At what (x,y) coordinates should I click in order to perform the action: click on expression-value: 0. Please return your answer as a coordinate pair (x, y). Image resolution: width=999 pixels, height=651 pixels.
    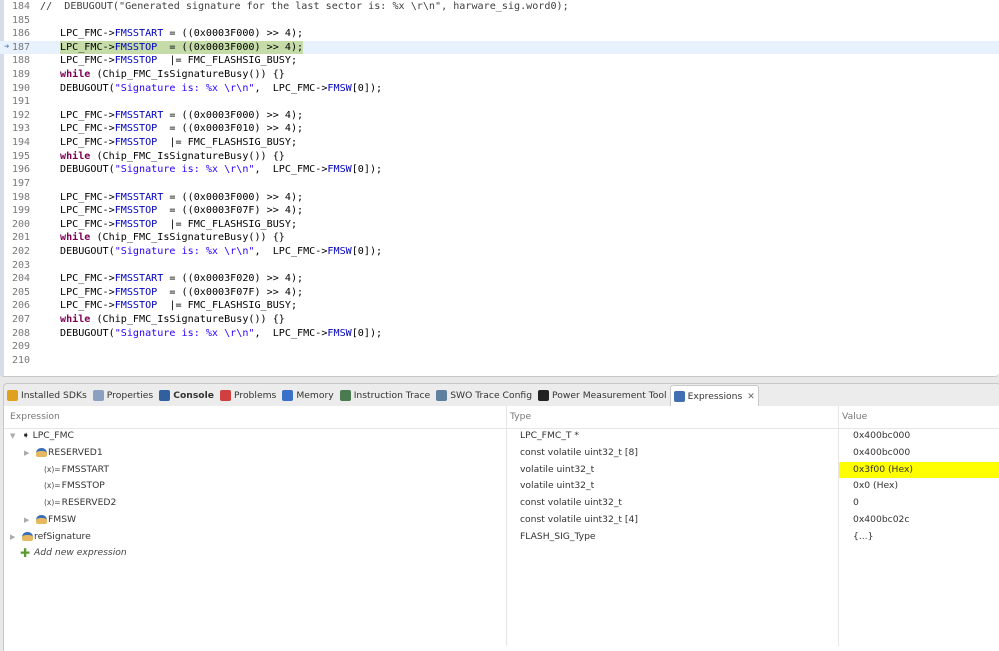
    Looking at the image, I should click on (919, 503).